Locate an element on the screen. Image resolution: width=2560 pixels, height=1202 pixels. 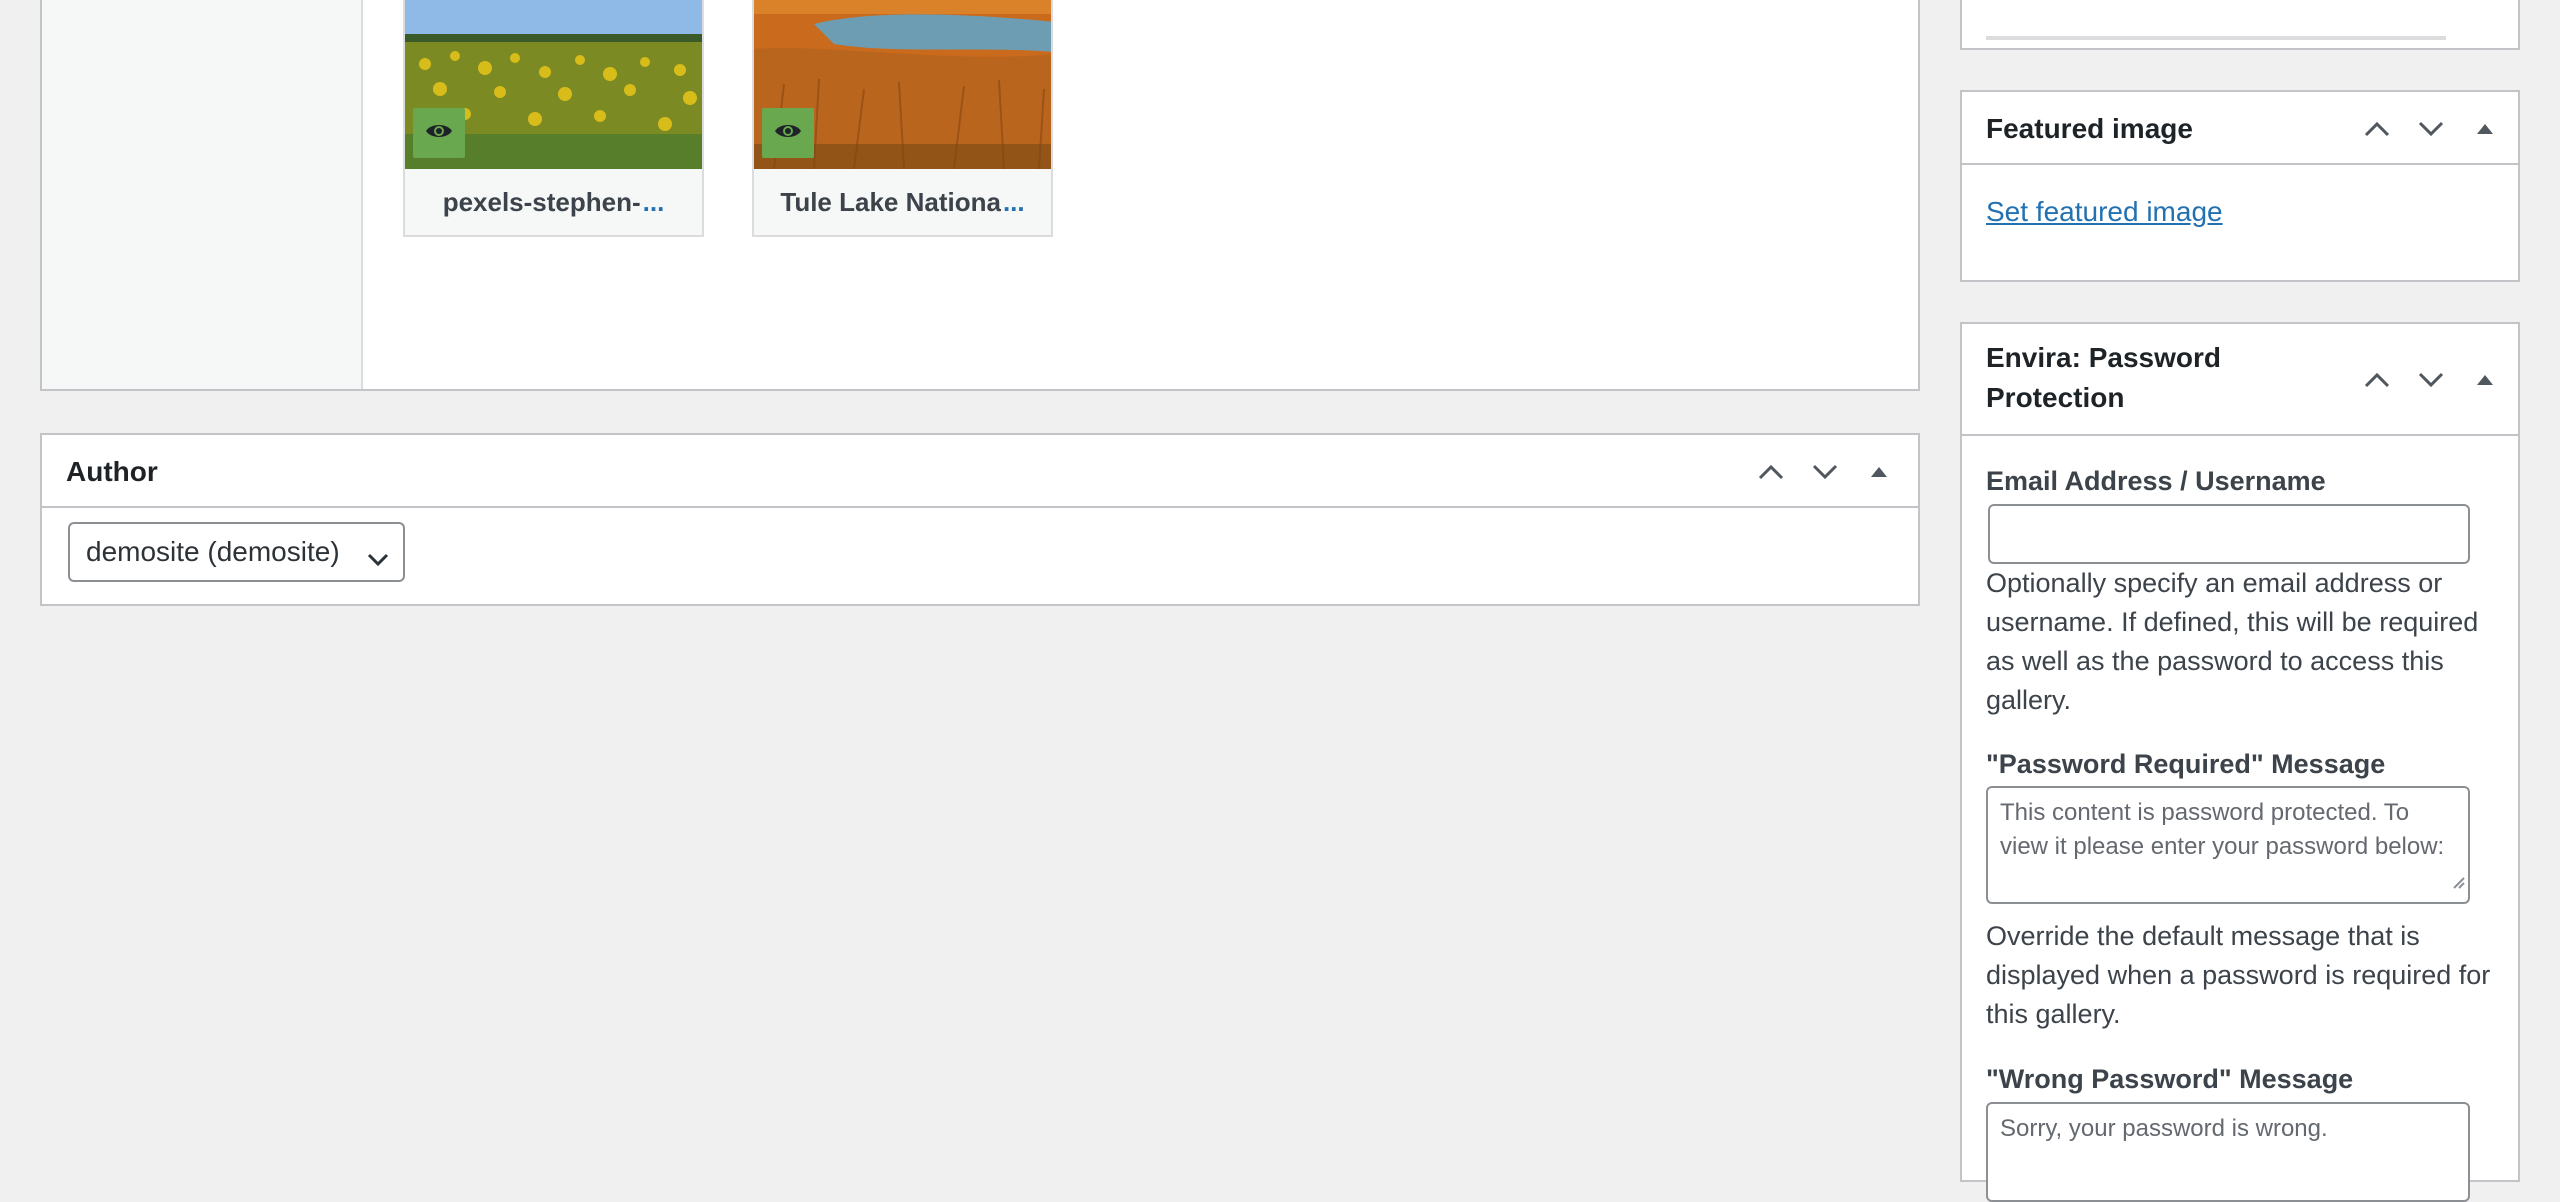
image-title-text: pexels-stephen- is located at coordinates (541, 201).